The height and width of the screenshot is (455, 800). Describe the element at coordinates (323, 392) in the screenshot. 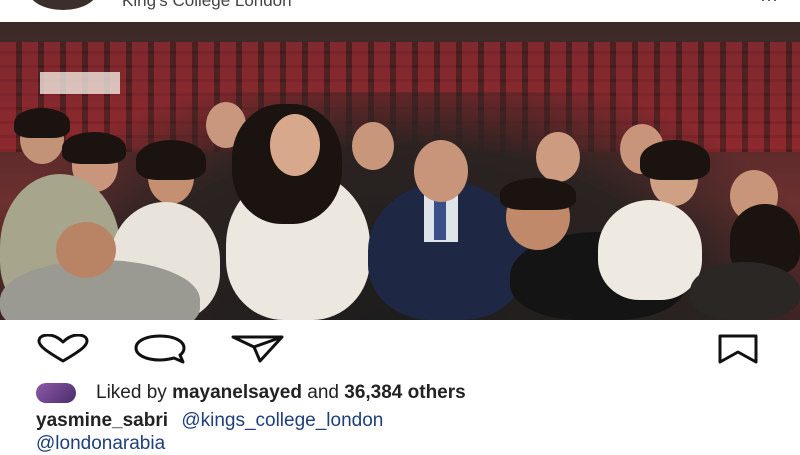

I see `likes-joiner: and` at that location.